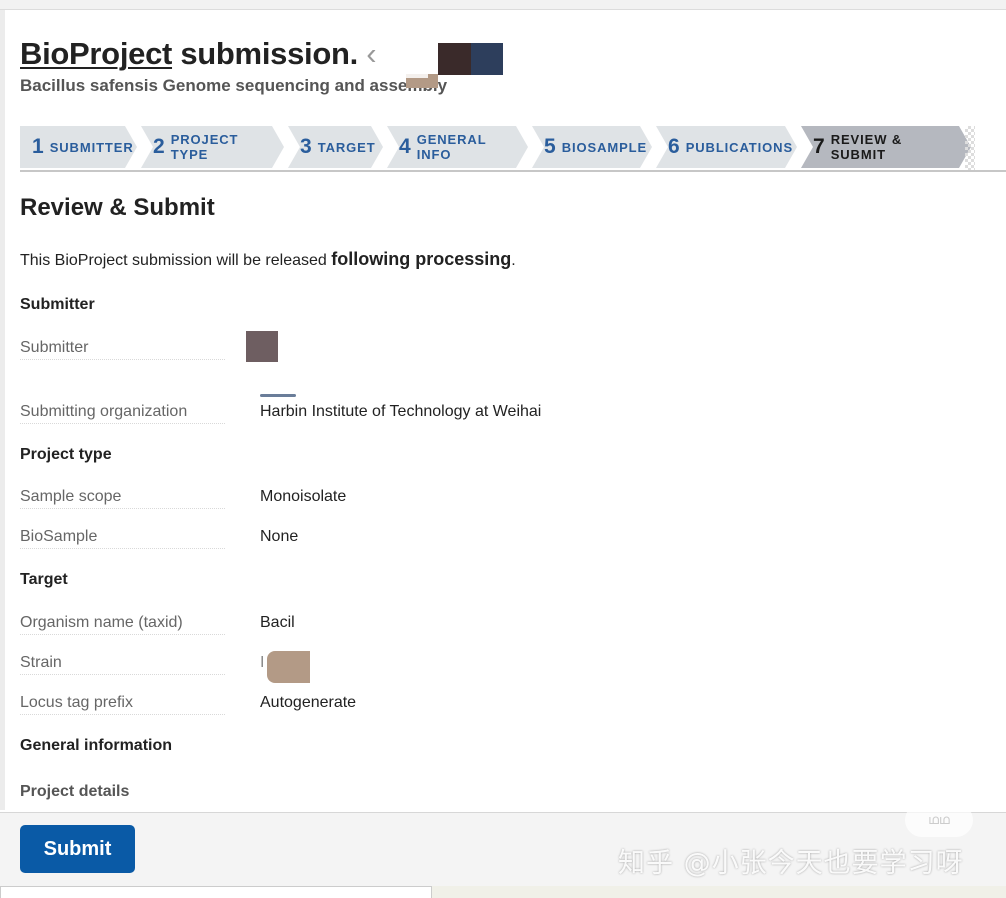 The image size is (1006, 898). Describe the element at coordinates (2, 410) in the screenshot. I see `left-border` at that location.